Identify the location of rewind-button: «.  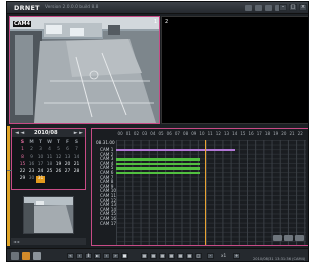
(70, 256).